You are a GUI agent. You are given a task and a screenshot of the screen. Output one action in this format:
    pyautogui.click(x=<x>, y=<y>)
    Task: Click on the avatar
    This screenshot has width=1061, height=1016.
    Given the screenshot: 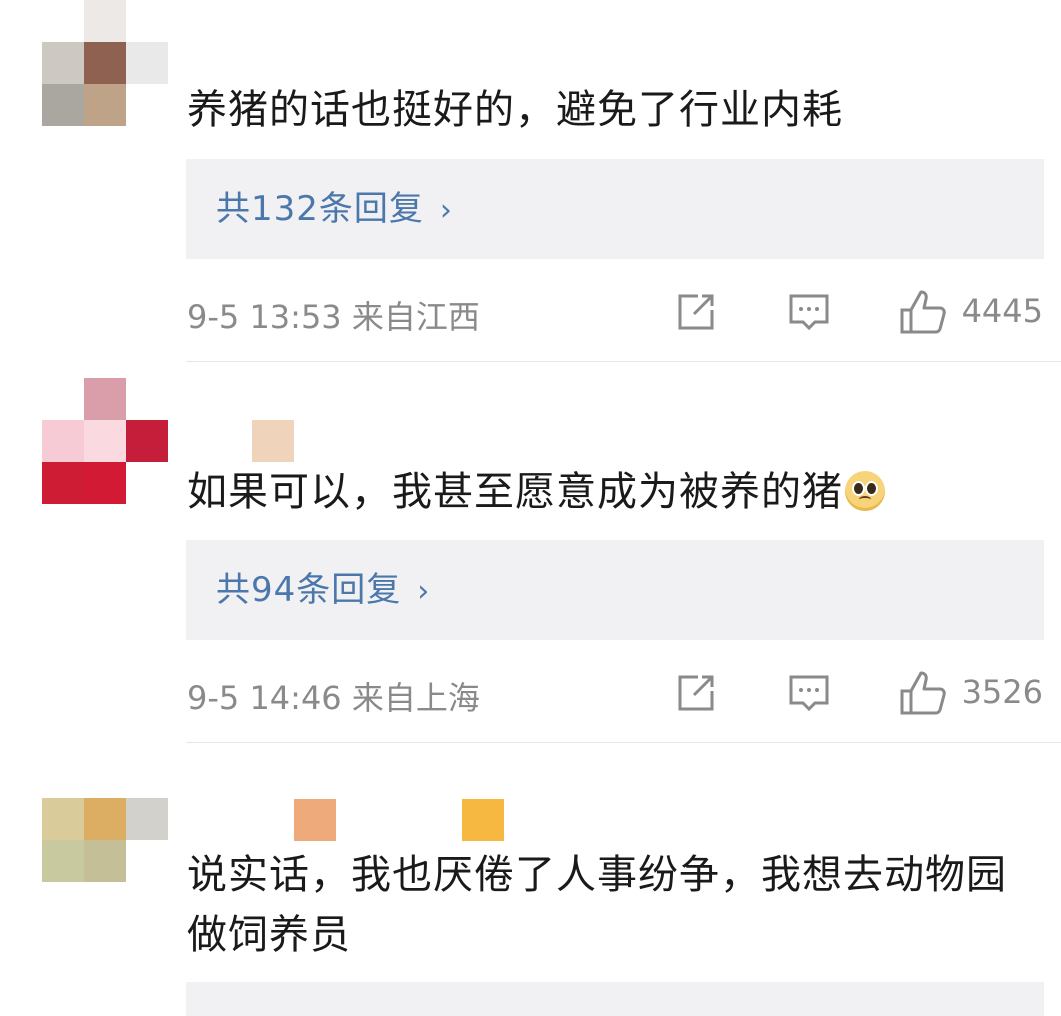 What is the action you would take?
    pyautogui.click(x=105, y=861)
    